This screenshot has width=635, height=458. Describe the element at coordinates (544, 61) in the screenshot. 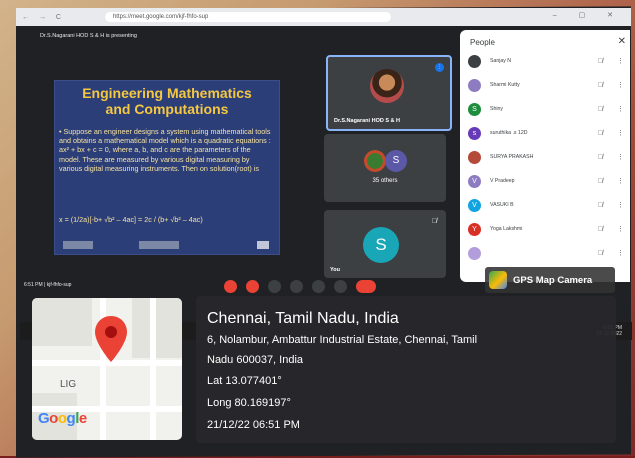

I see `participant-row: Sanjay N 🎙̸ ⋮` at that location.